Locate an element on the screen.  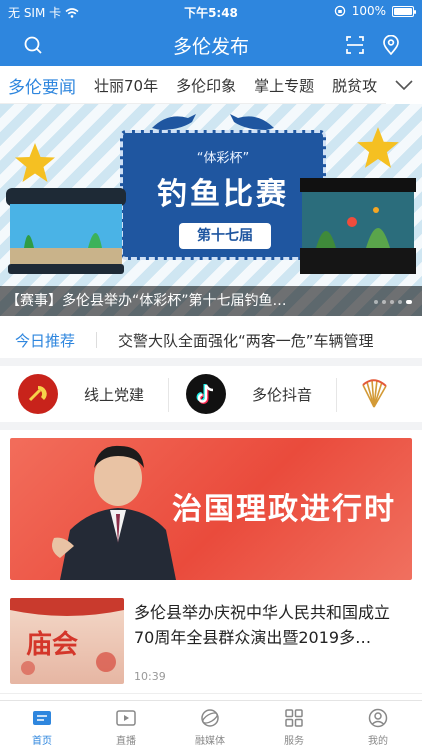
header: 多伦发布 is located at coordinates (211, 45).